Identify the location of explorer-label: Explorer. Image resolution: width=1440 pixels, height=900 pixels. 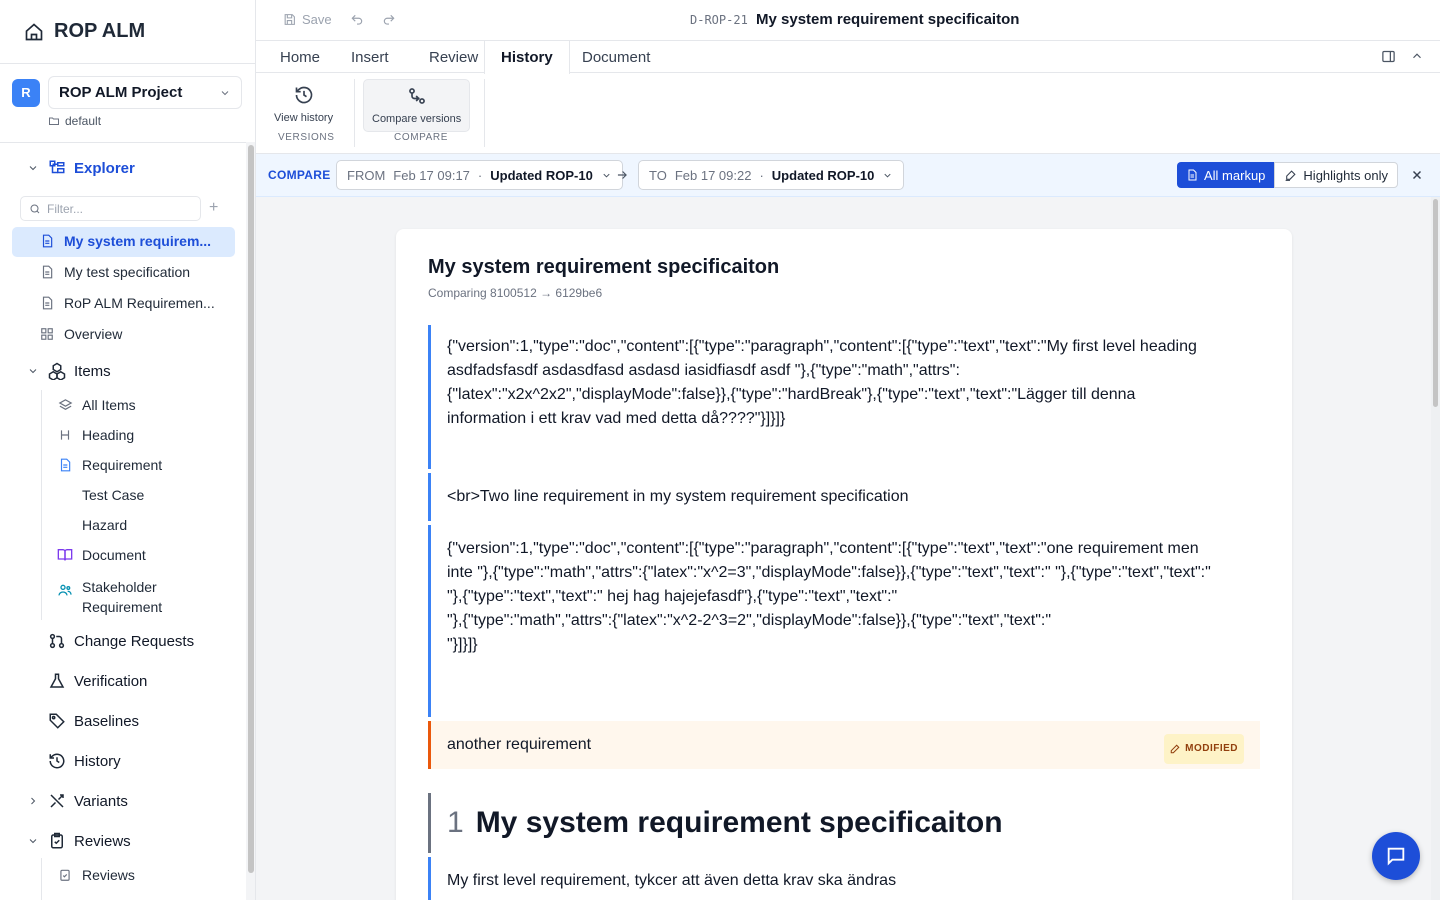
(104, 168).